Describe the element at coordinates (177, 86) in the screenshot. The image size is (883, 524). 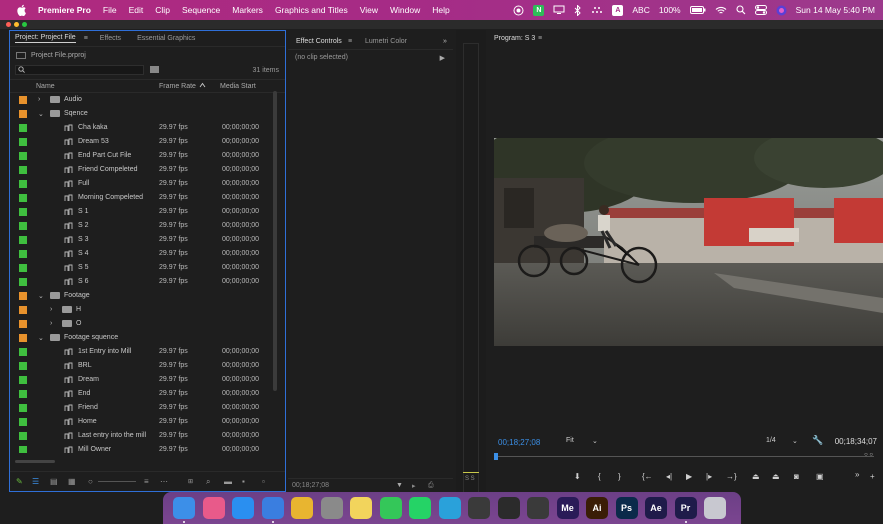
I see `column-frame-rate: Frame Rate` at that location.